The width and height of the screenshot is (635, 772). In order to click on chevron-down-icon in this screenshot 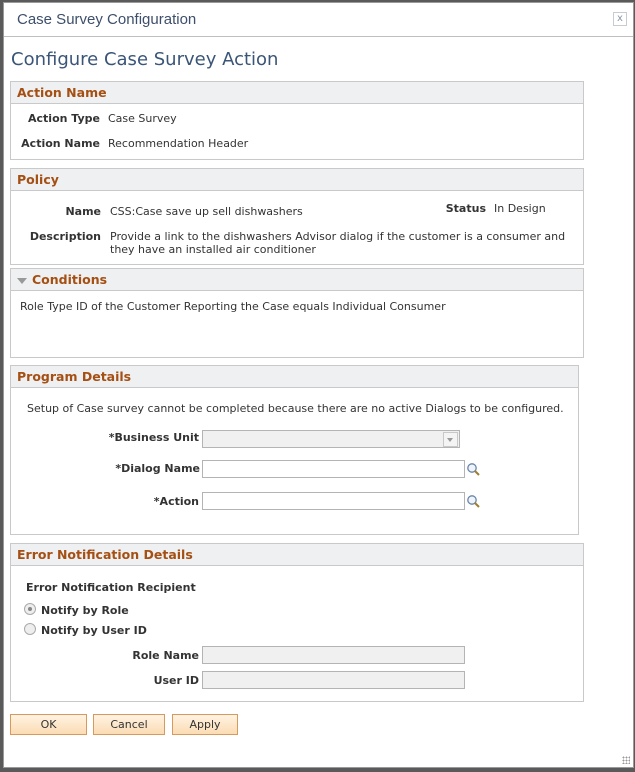, I will do `click(450, 439)`.